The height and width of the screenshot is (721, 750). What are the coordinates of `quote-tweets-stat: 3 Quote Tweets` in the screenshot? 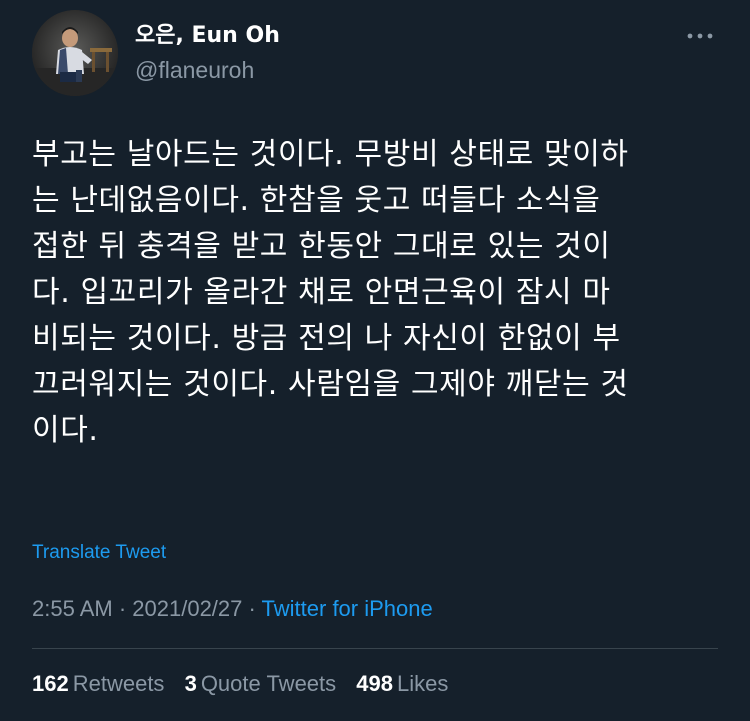 It's located at (261, 684).